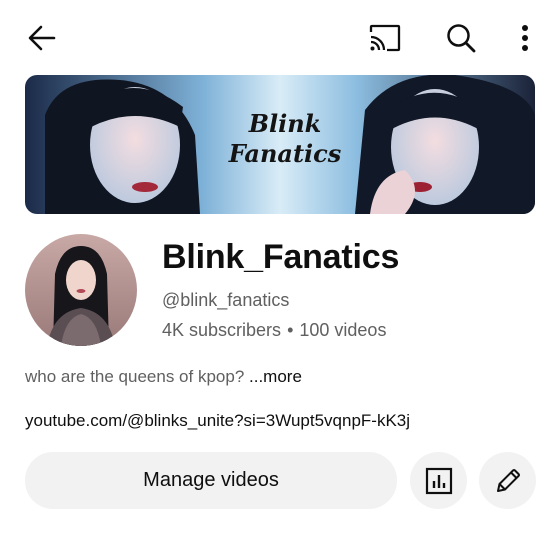  I want to click on manage-videos-button: Manage videos, so click(211, 480).